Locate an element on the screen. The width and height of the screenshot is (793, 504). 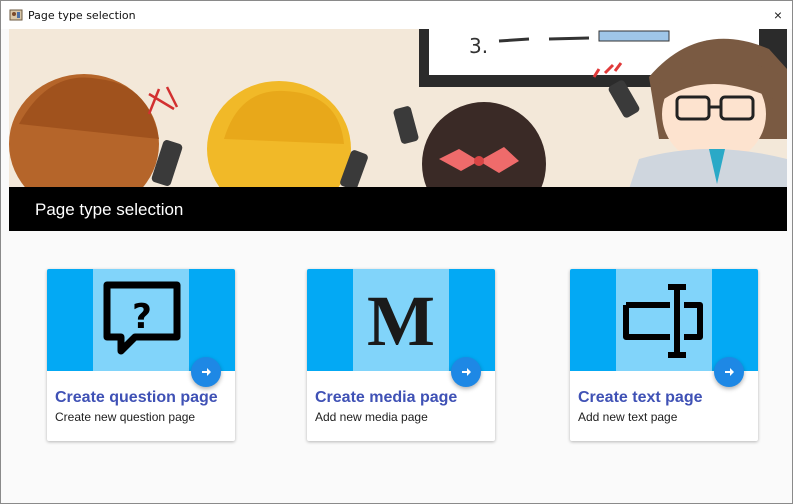
create-media-page-card: M Create media page Add new media page is located at coordinates (401, 355).